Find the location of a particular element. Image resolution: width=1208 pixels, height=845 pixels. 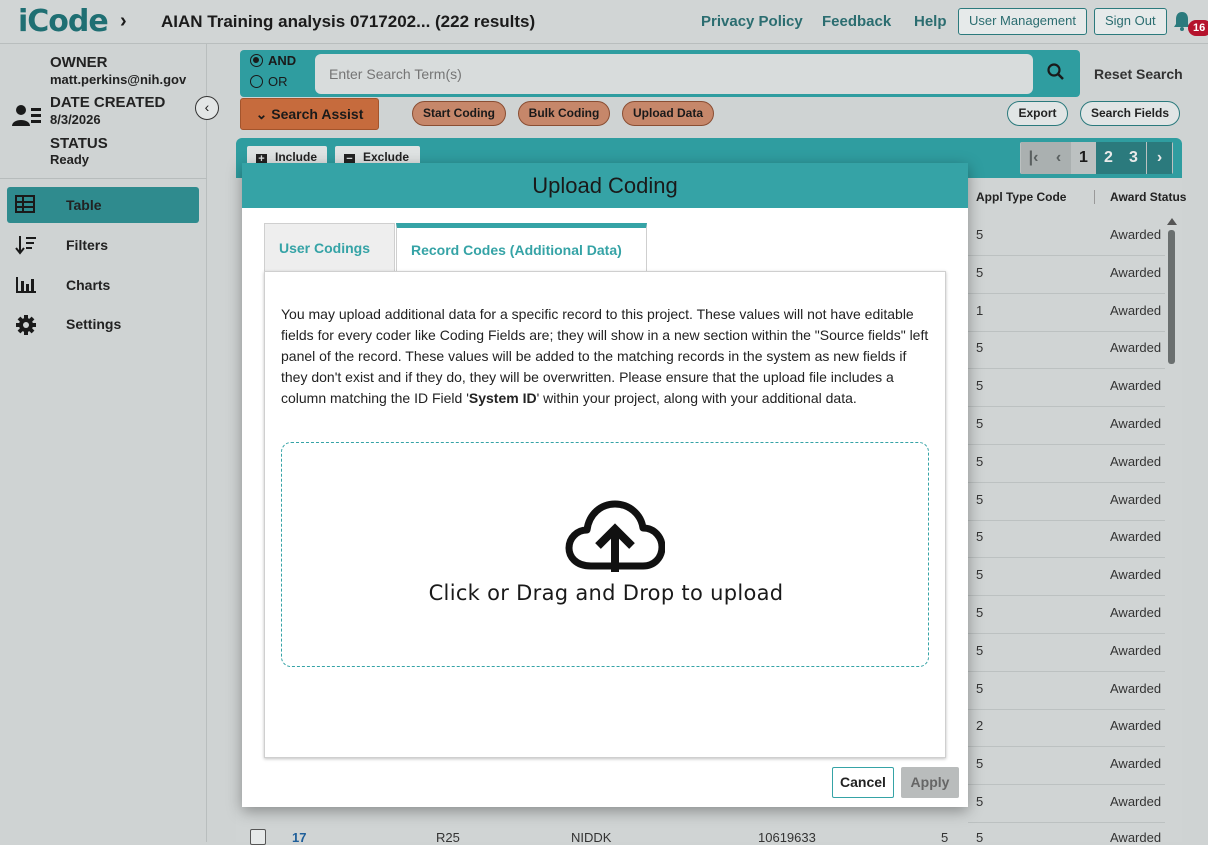

row-checkbox is located at coordinates (258, 837).